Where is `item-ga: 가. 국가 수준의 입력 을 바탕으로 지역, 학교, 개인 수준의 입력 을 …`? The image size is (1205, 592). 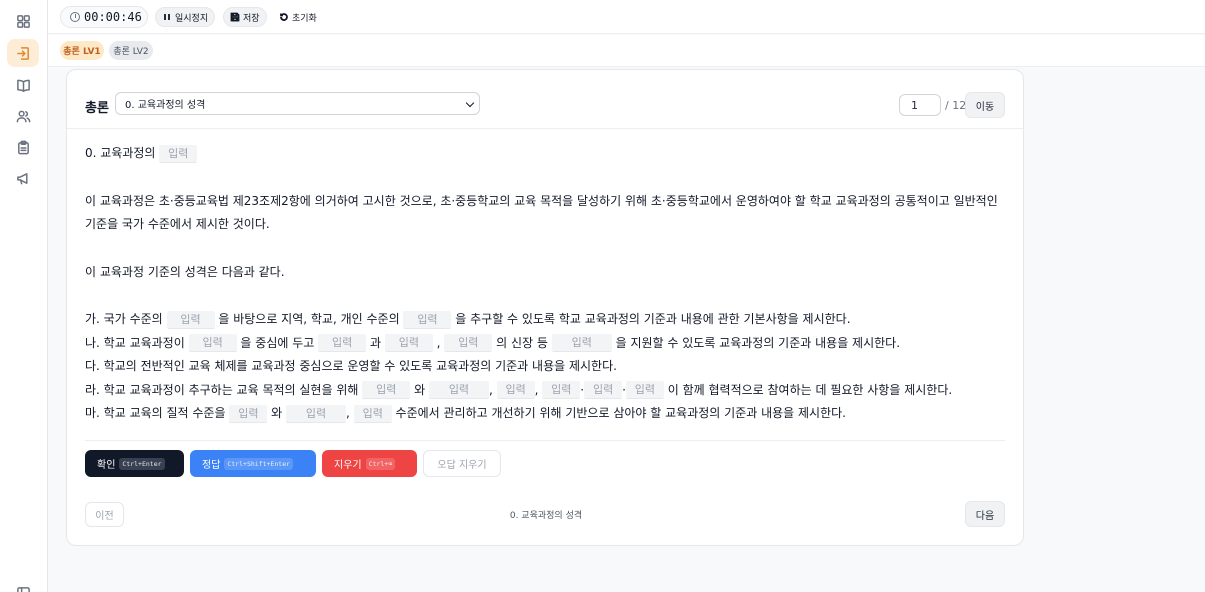
item-ga: 가. 국가 수준의 입력 을 바탕으로 지역, 학교, 개인 수준의 입력 을 … is located at coordinates (545, 320).